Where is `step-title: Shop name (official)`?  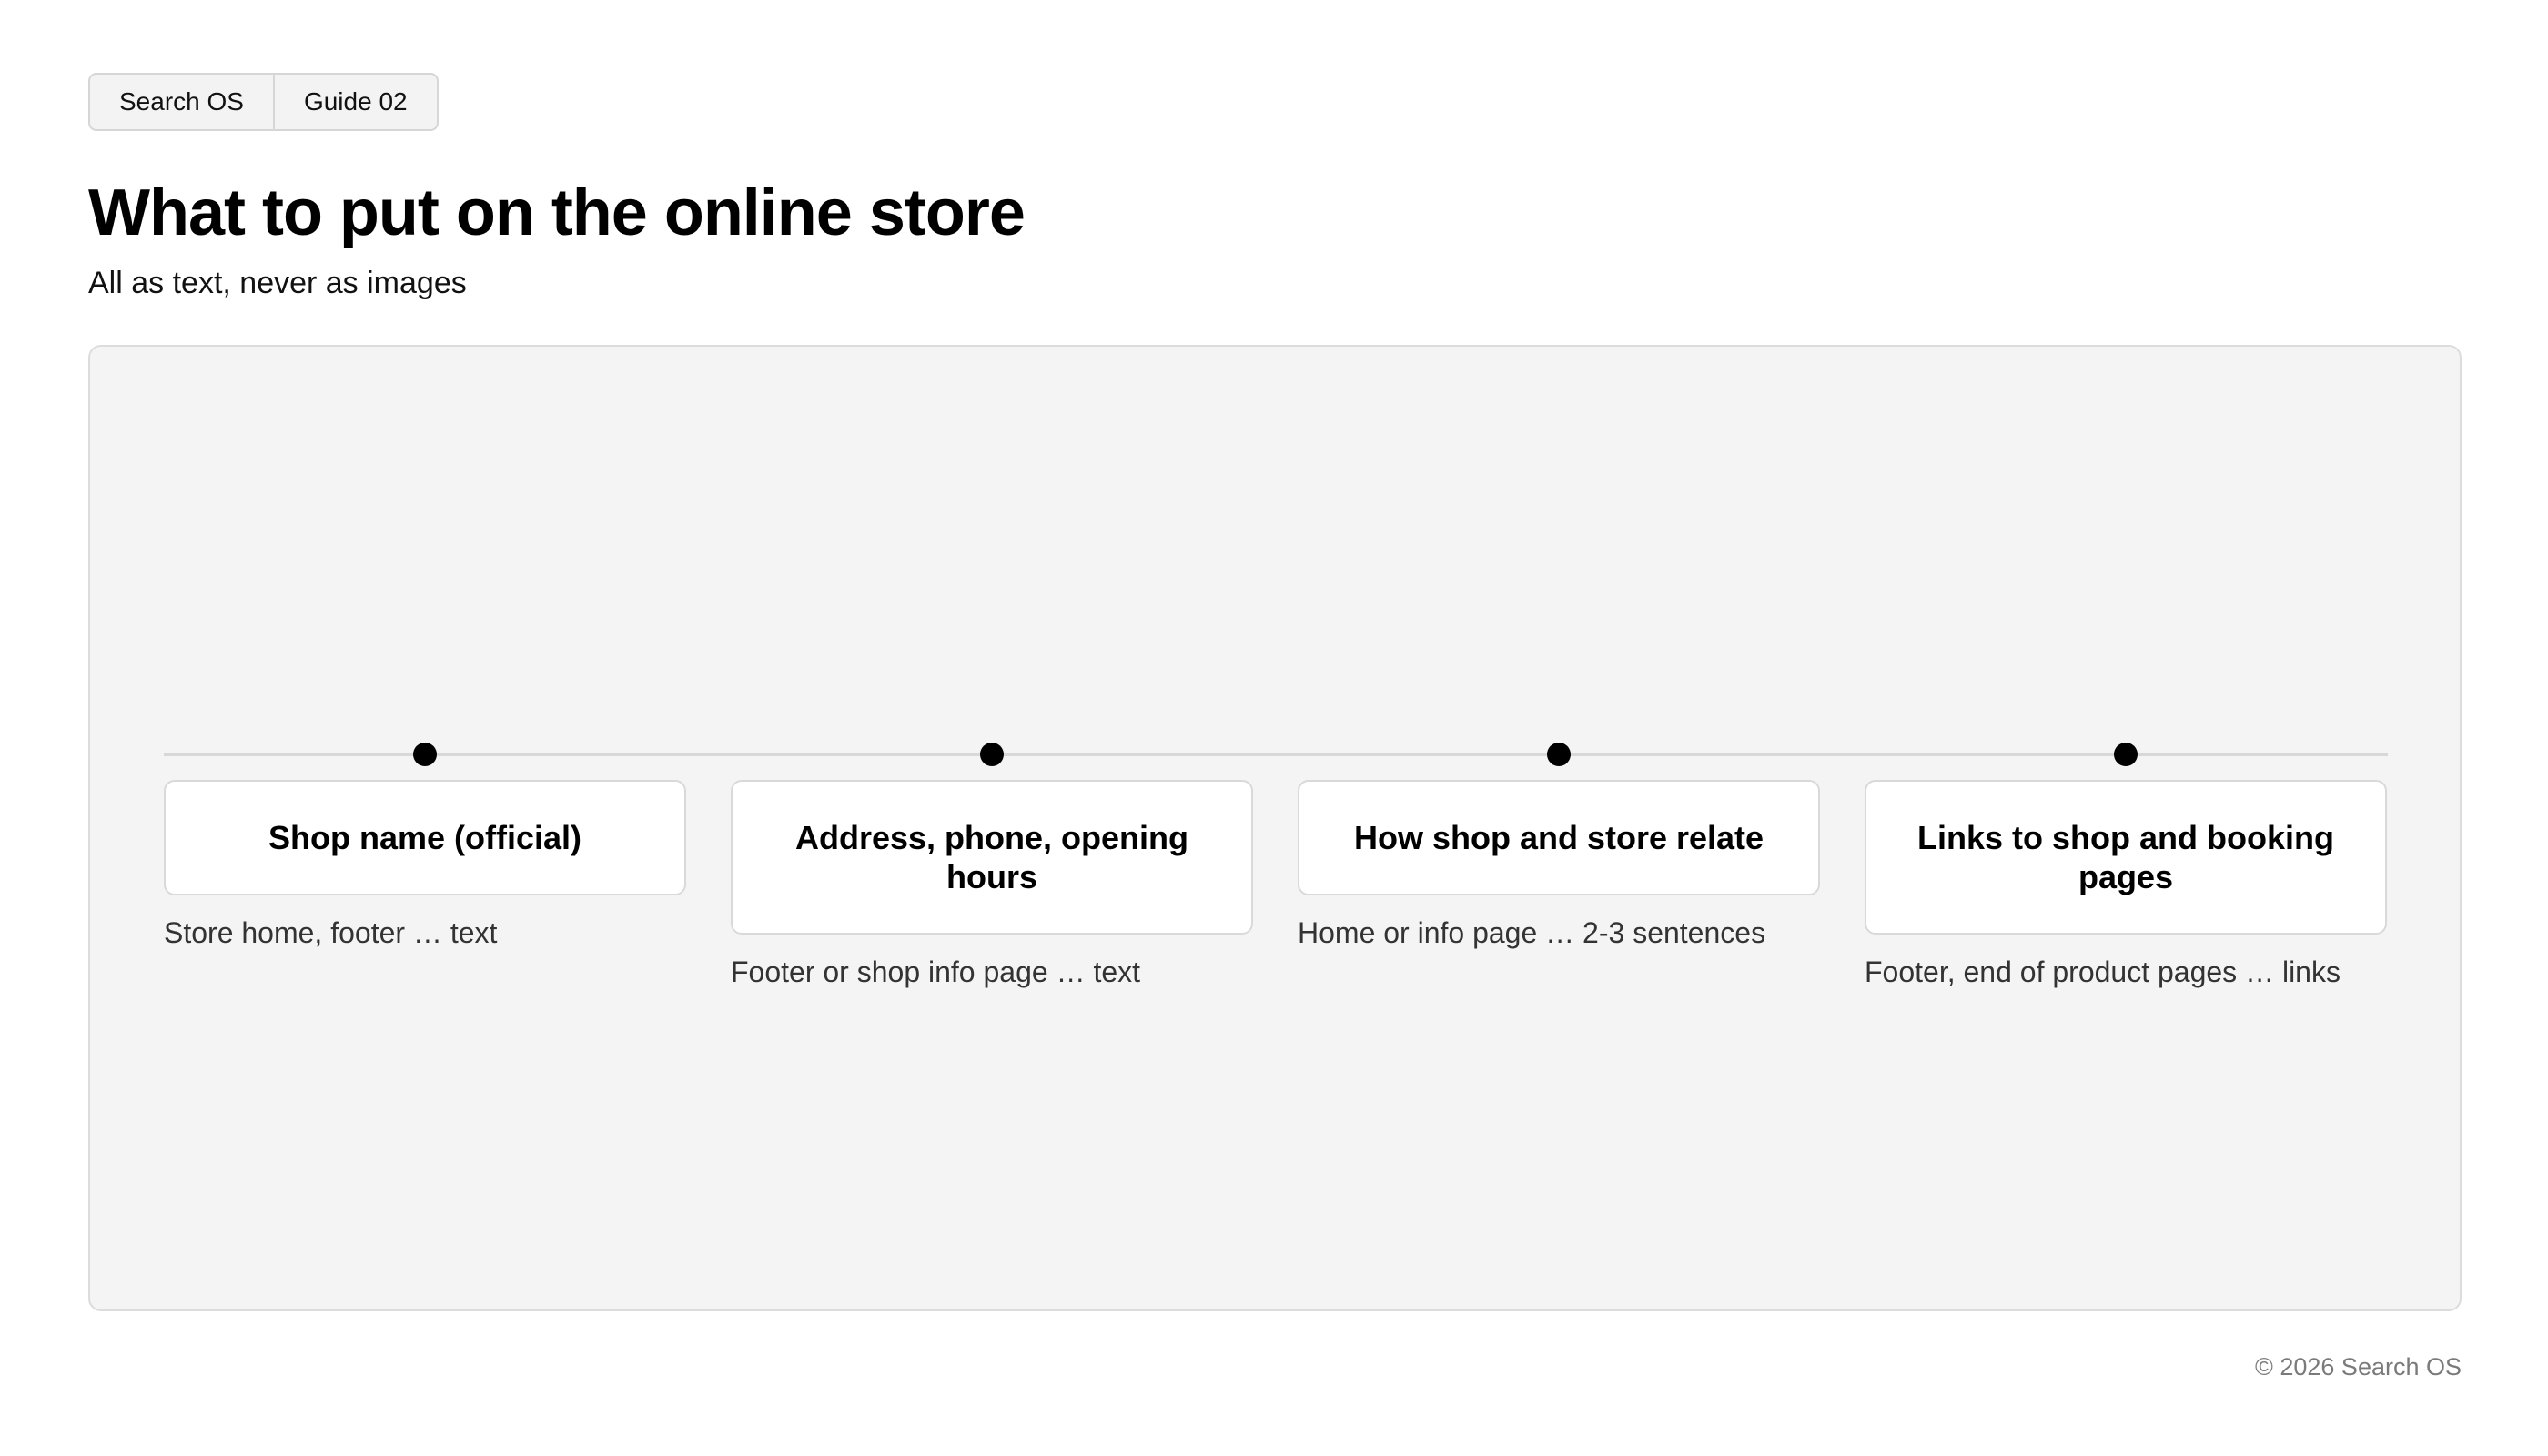
step-title: Shop name (official) is located at coordinates (425, 838).